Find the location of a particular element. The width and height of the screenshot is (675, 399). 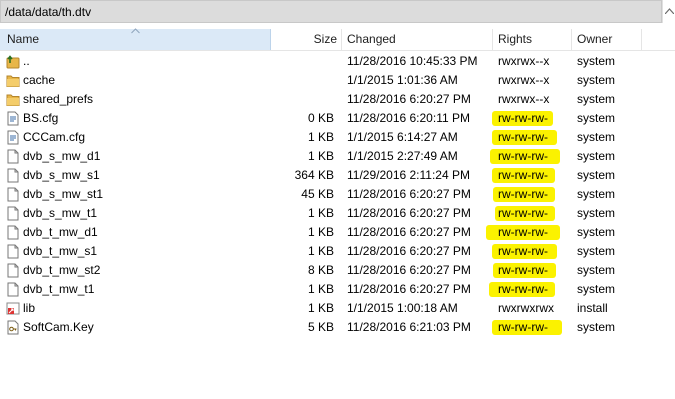

file-rights: rwxrwxrwx is located at coordinates (526, 308).